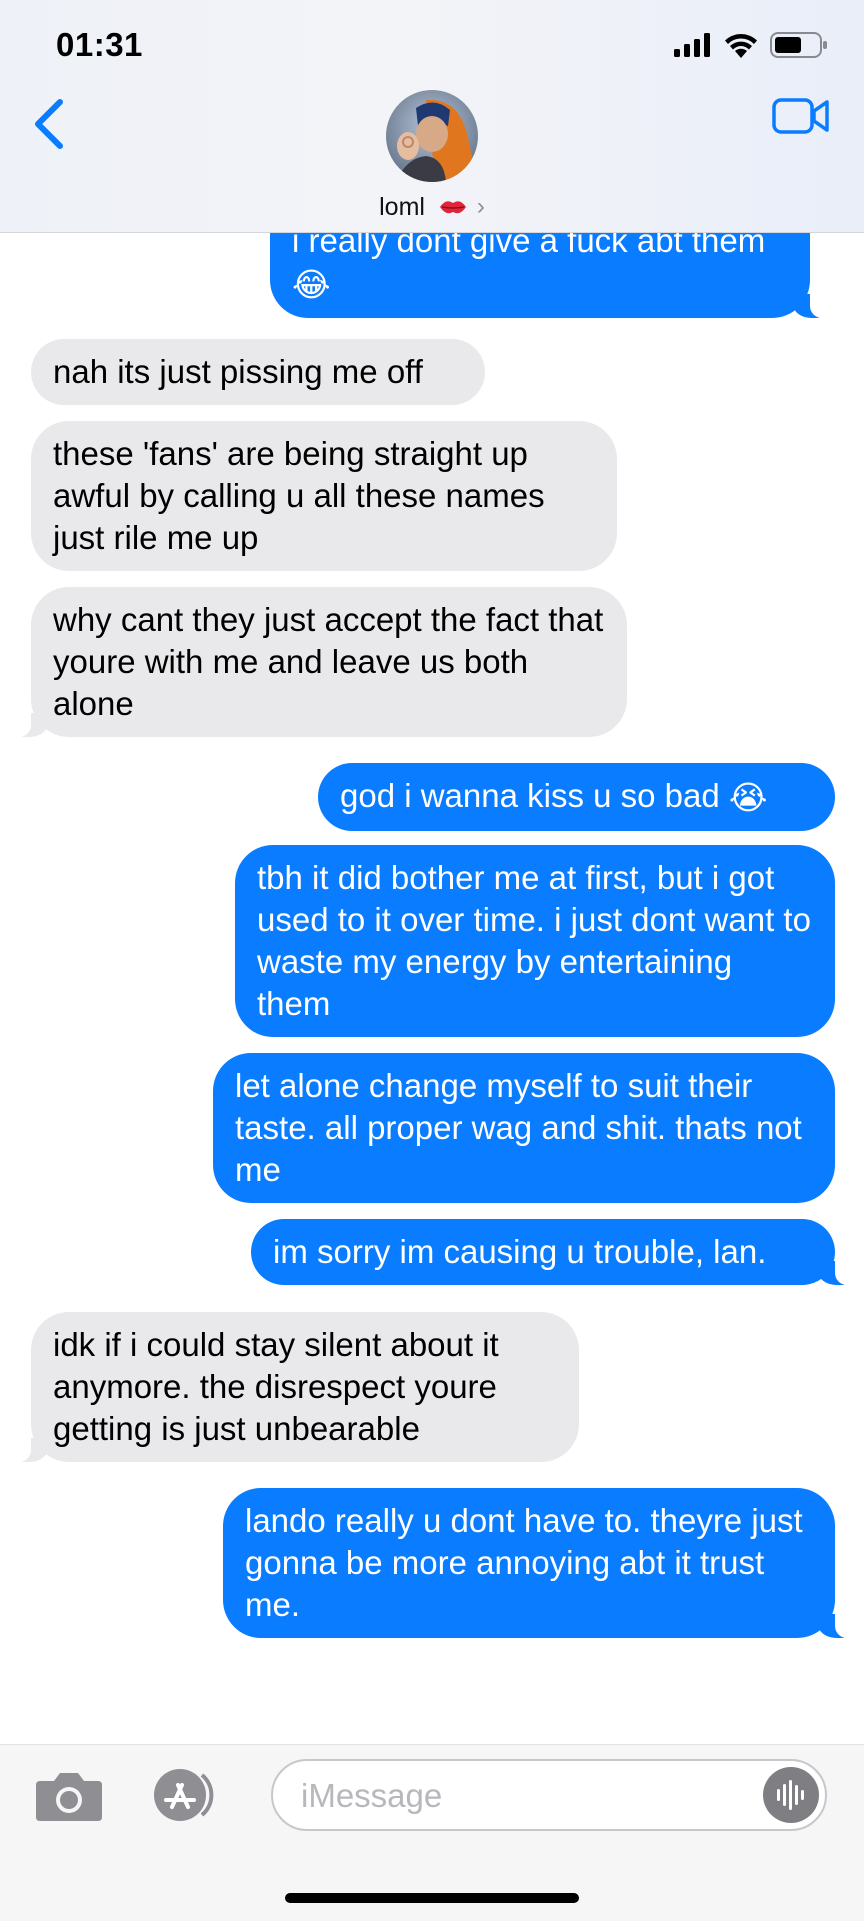  I want to click on status-icons, so click(751, 45).